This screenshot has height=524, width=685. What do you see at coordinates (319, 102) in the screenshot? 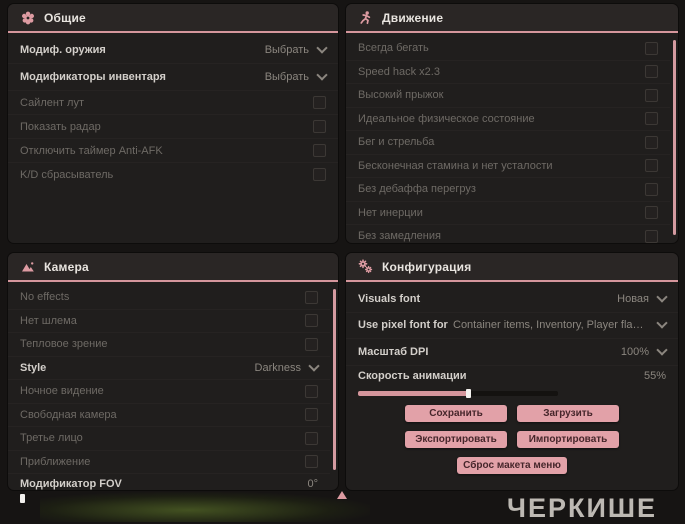
I see `silent-loot-checkbox` at bounding box center [319, 102].